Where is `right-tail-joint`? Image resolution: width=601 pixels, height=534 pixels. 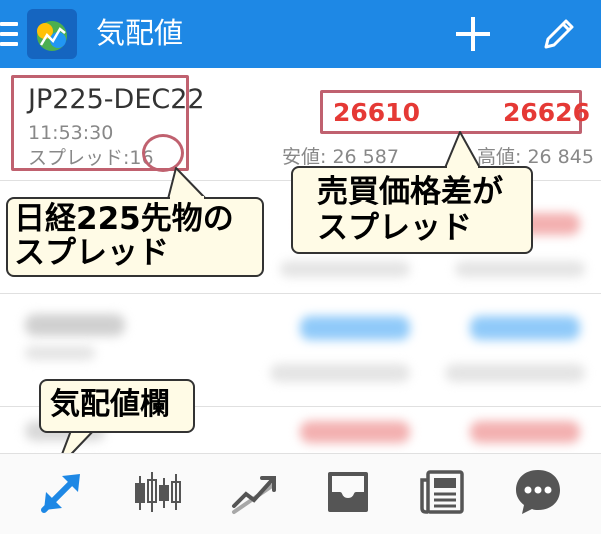
right-tail-joint is located at coordinates (462, 167).